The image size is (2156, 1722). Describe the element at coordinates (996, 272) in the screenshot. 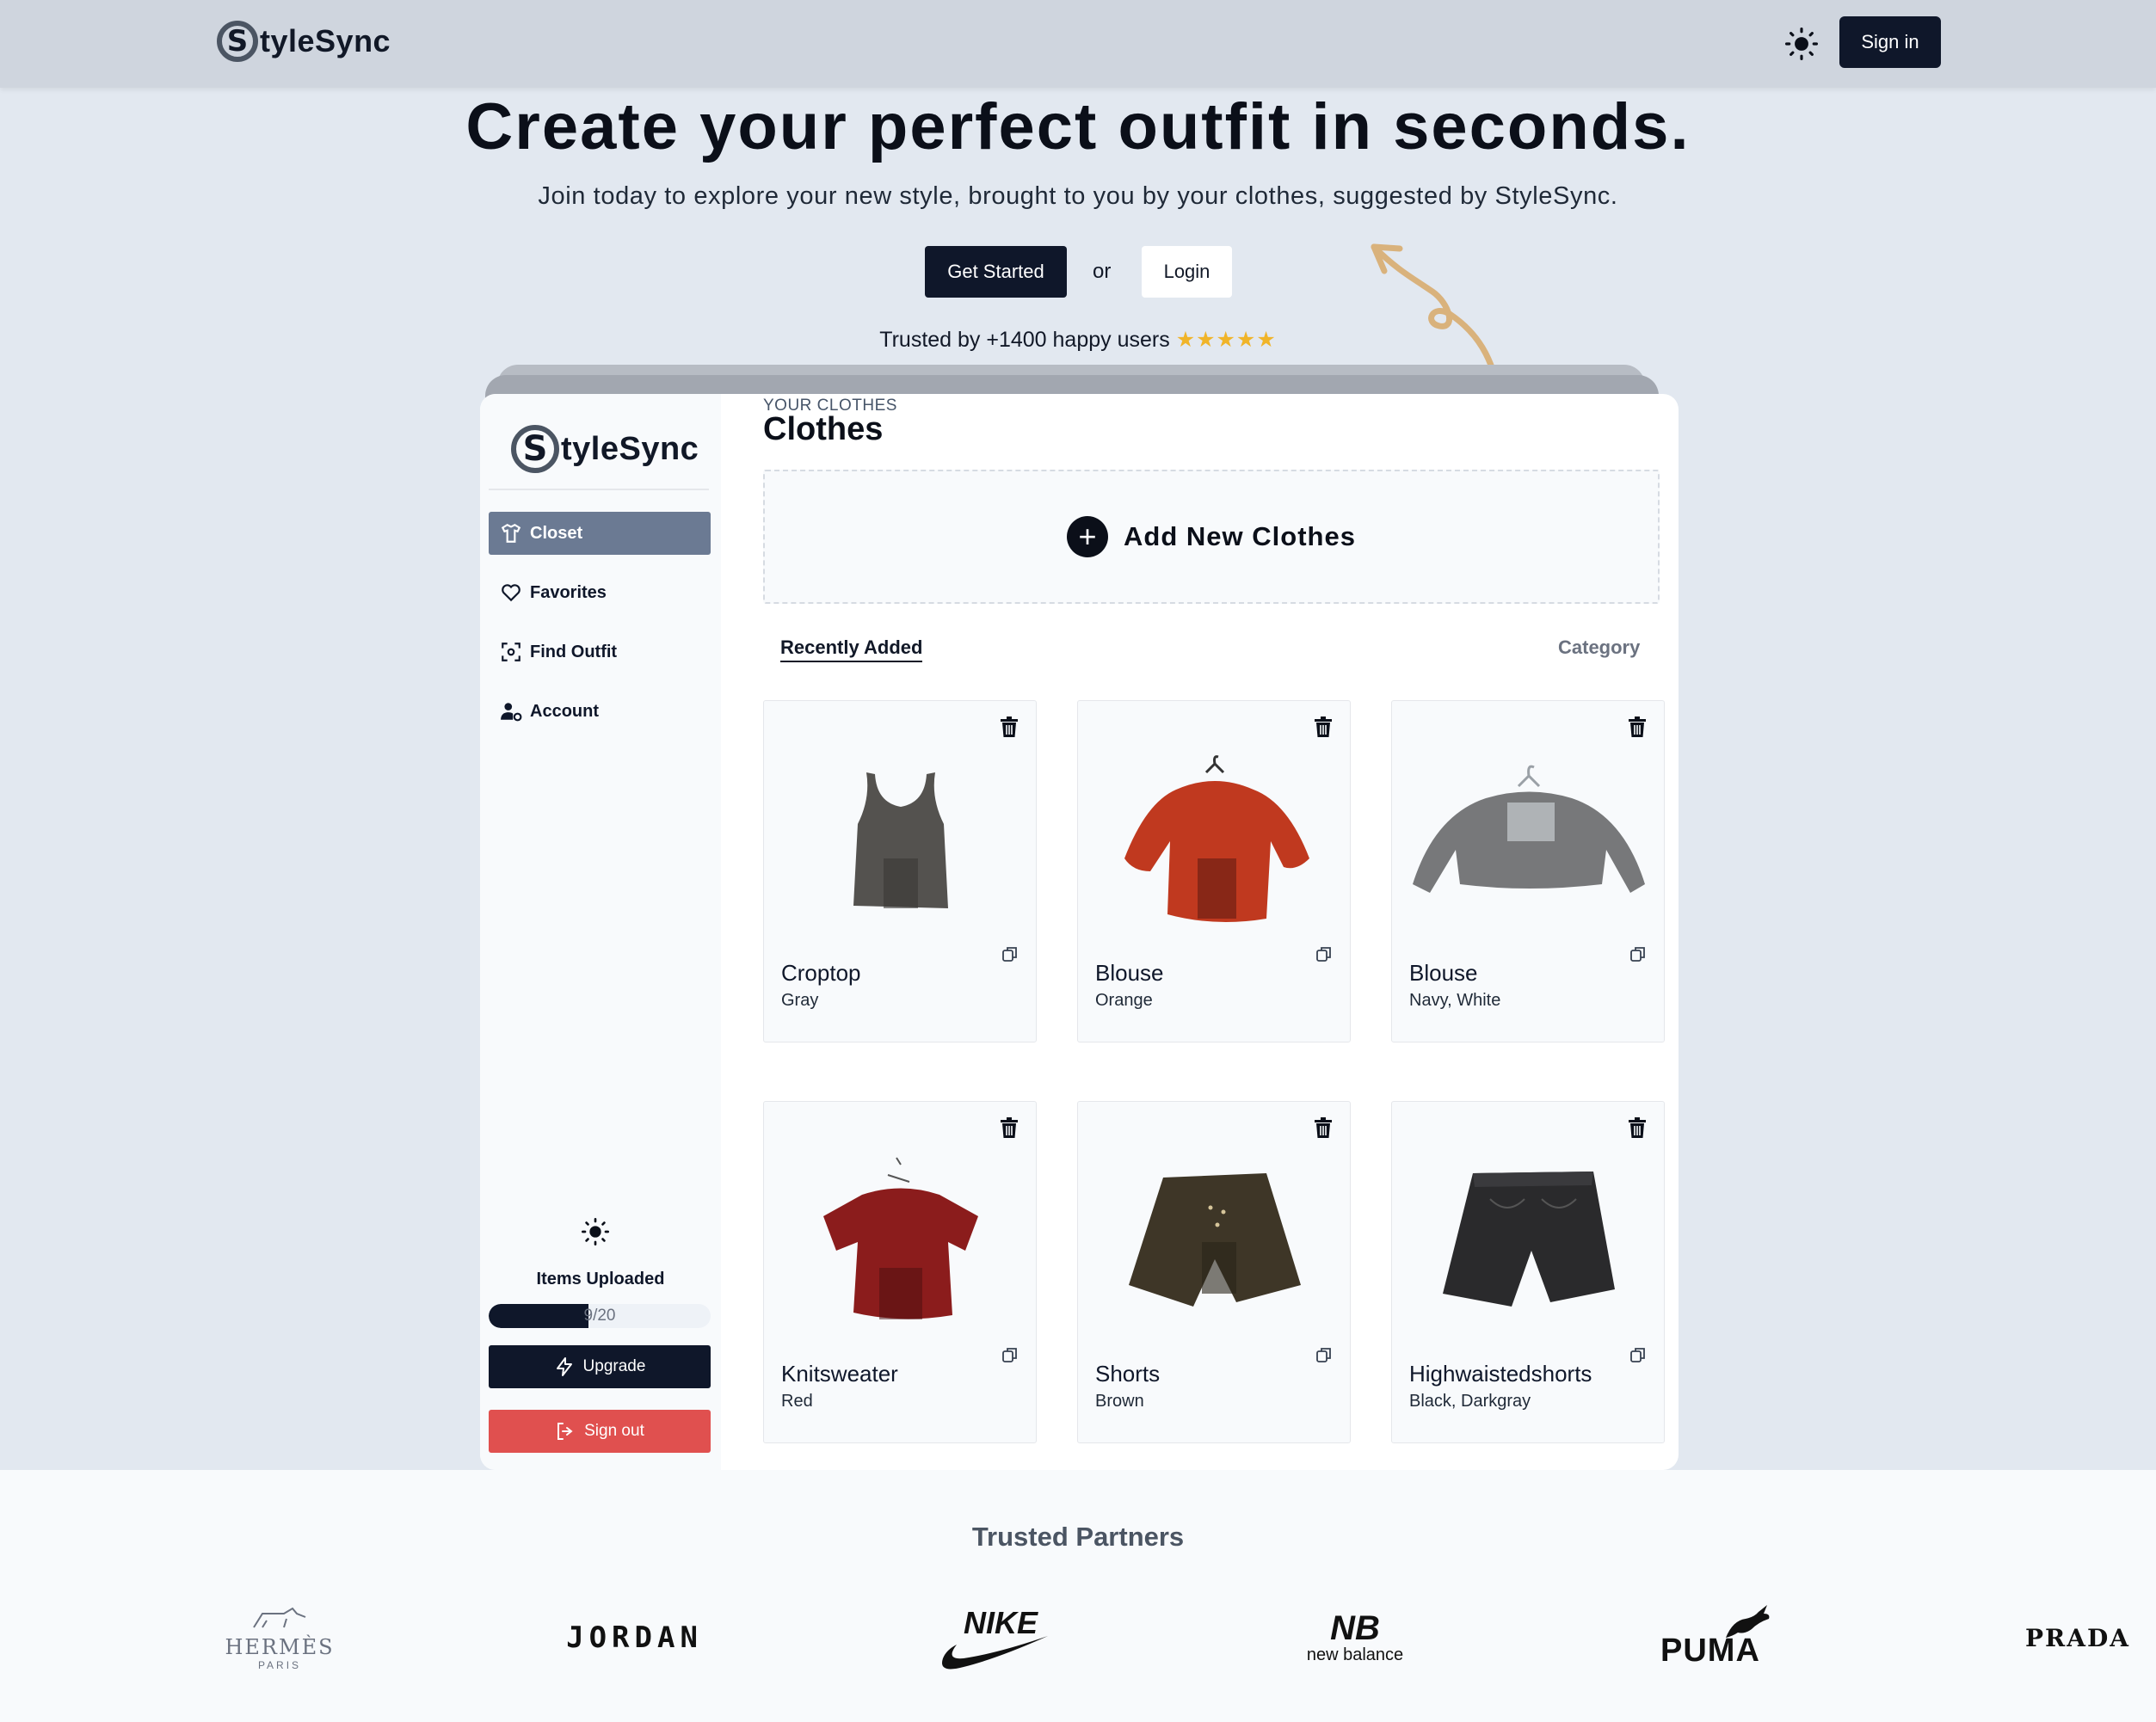

I see `get-started-button: Get Started` at that location.